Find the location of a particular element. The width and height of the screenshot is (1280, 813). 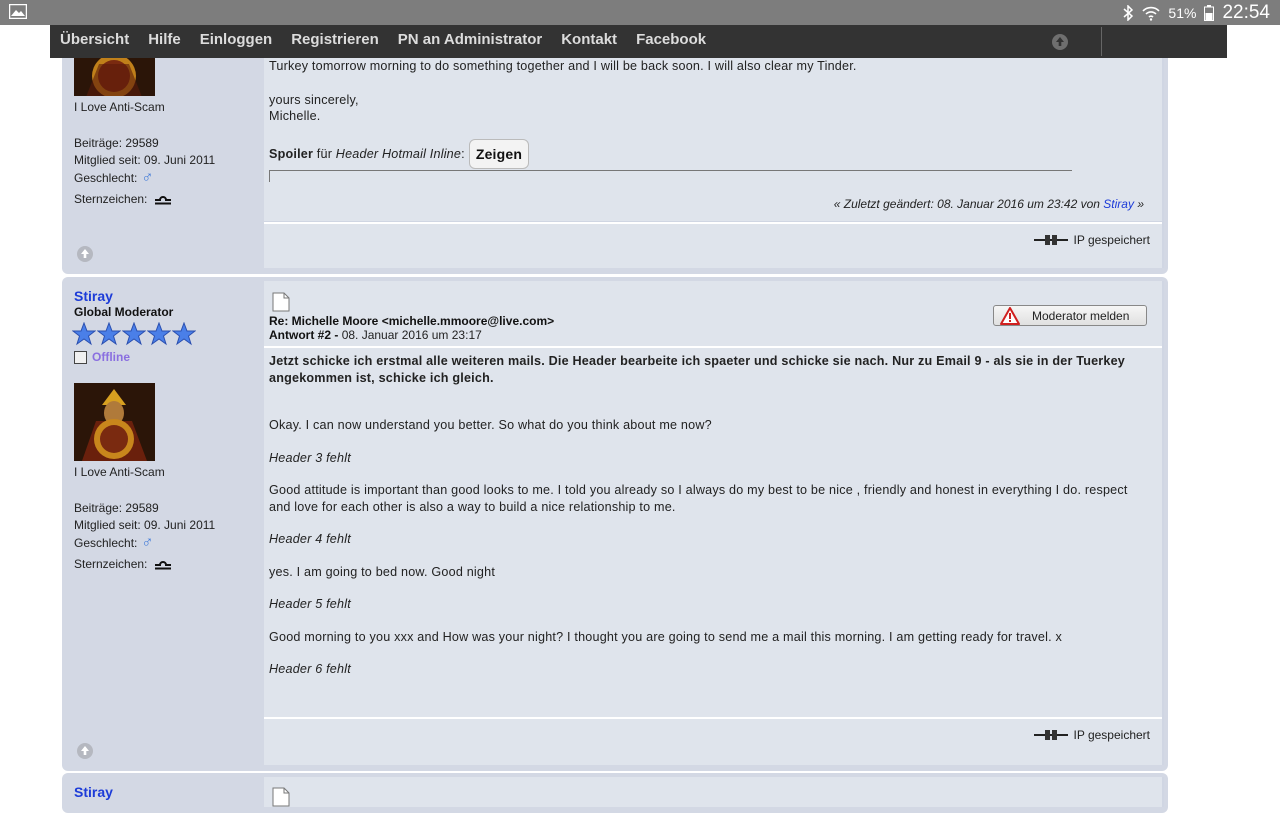

clock: 22:54 is located at coordinates (1246, 12).